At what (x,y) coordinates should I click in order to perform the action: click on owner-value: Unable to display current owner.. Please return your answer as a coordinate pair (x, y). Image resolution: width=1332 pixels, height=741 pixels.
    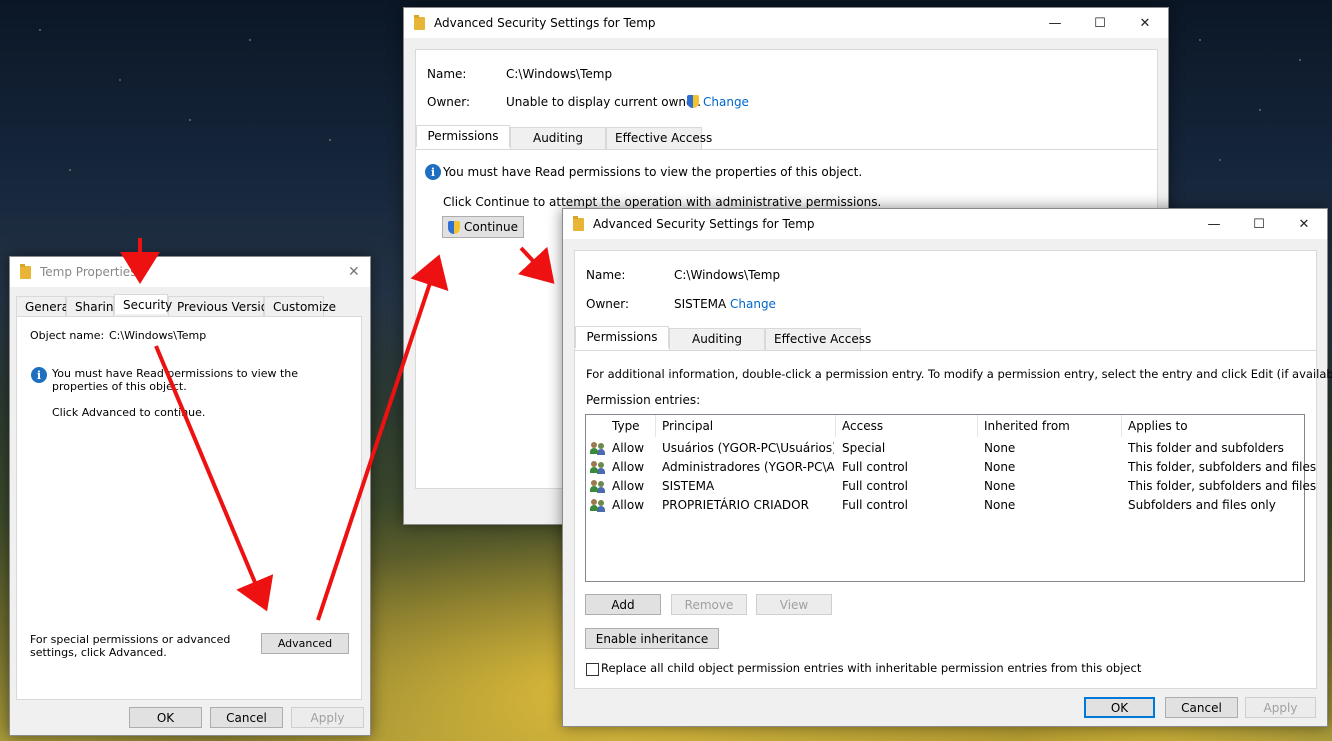
    Looking at the image, I should click on (604, 102).